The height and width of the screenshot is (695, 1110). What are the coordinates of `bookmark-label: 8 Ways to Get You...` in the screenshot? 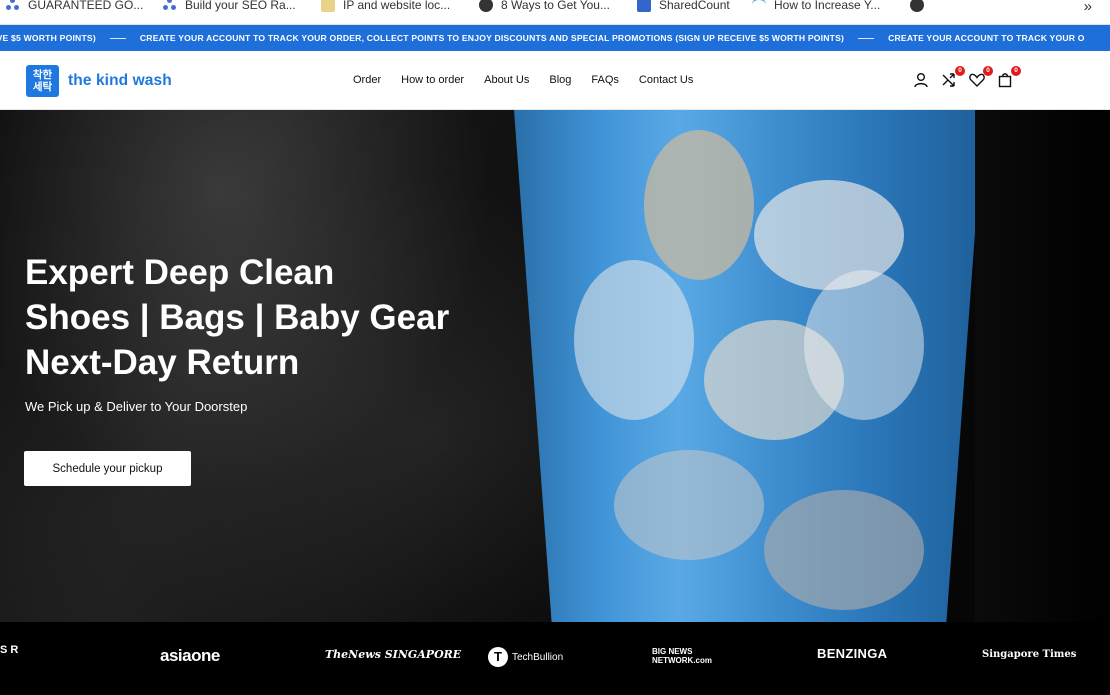 It's located at (555, 6).